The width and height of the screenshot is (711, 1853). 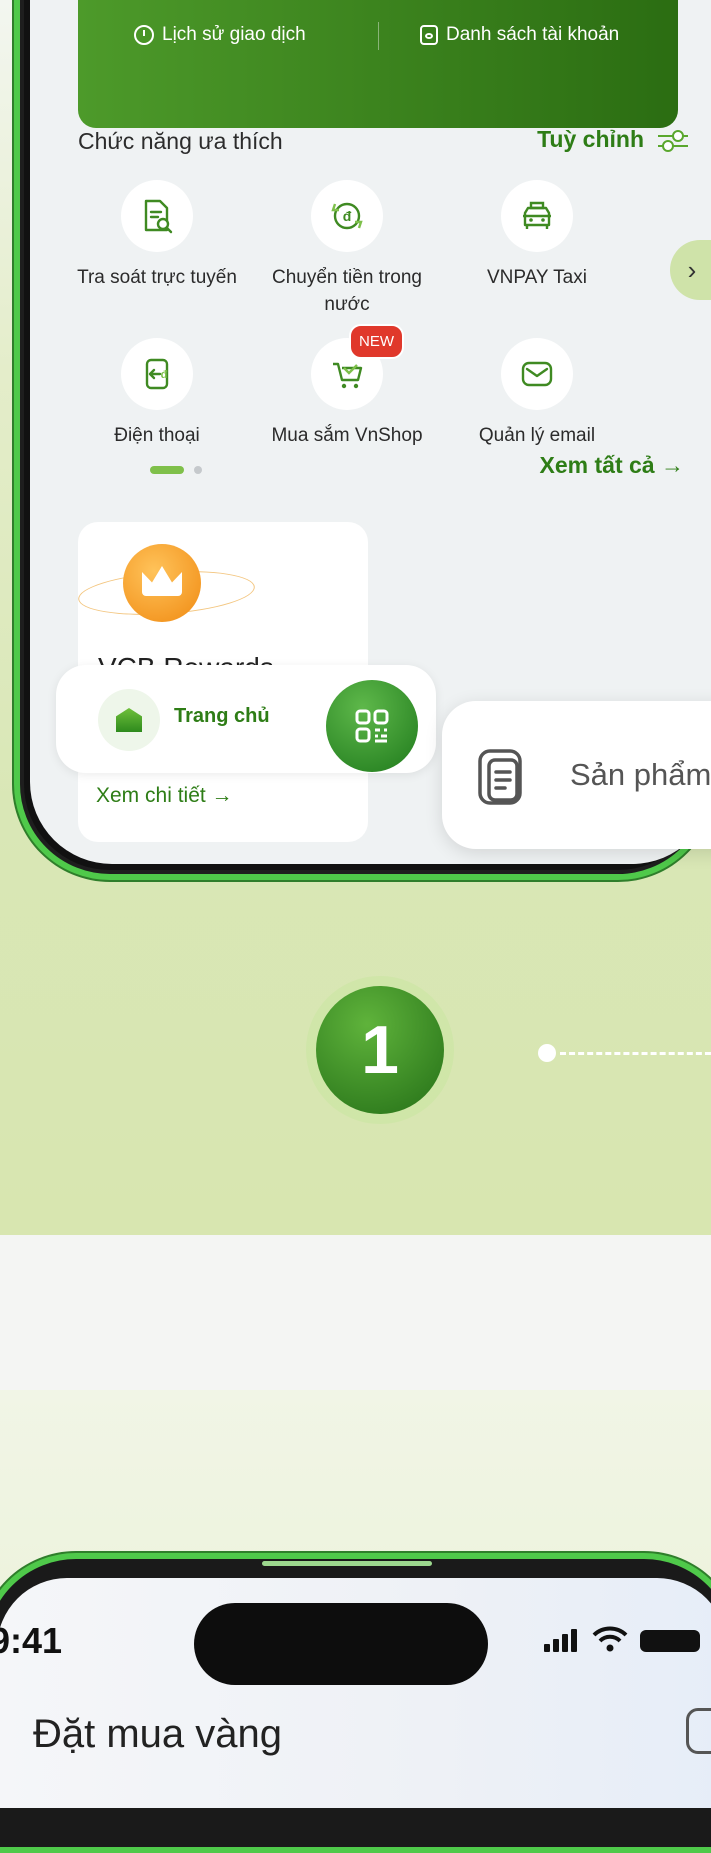 I want to click on qr-icon, so click(x=372, y=726).